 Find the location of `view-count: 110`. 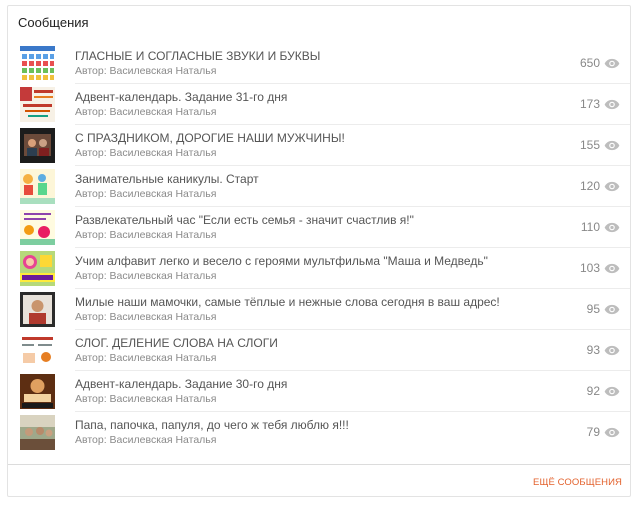

view-count: 110 is located at coordinates (590, 227).